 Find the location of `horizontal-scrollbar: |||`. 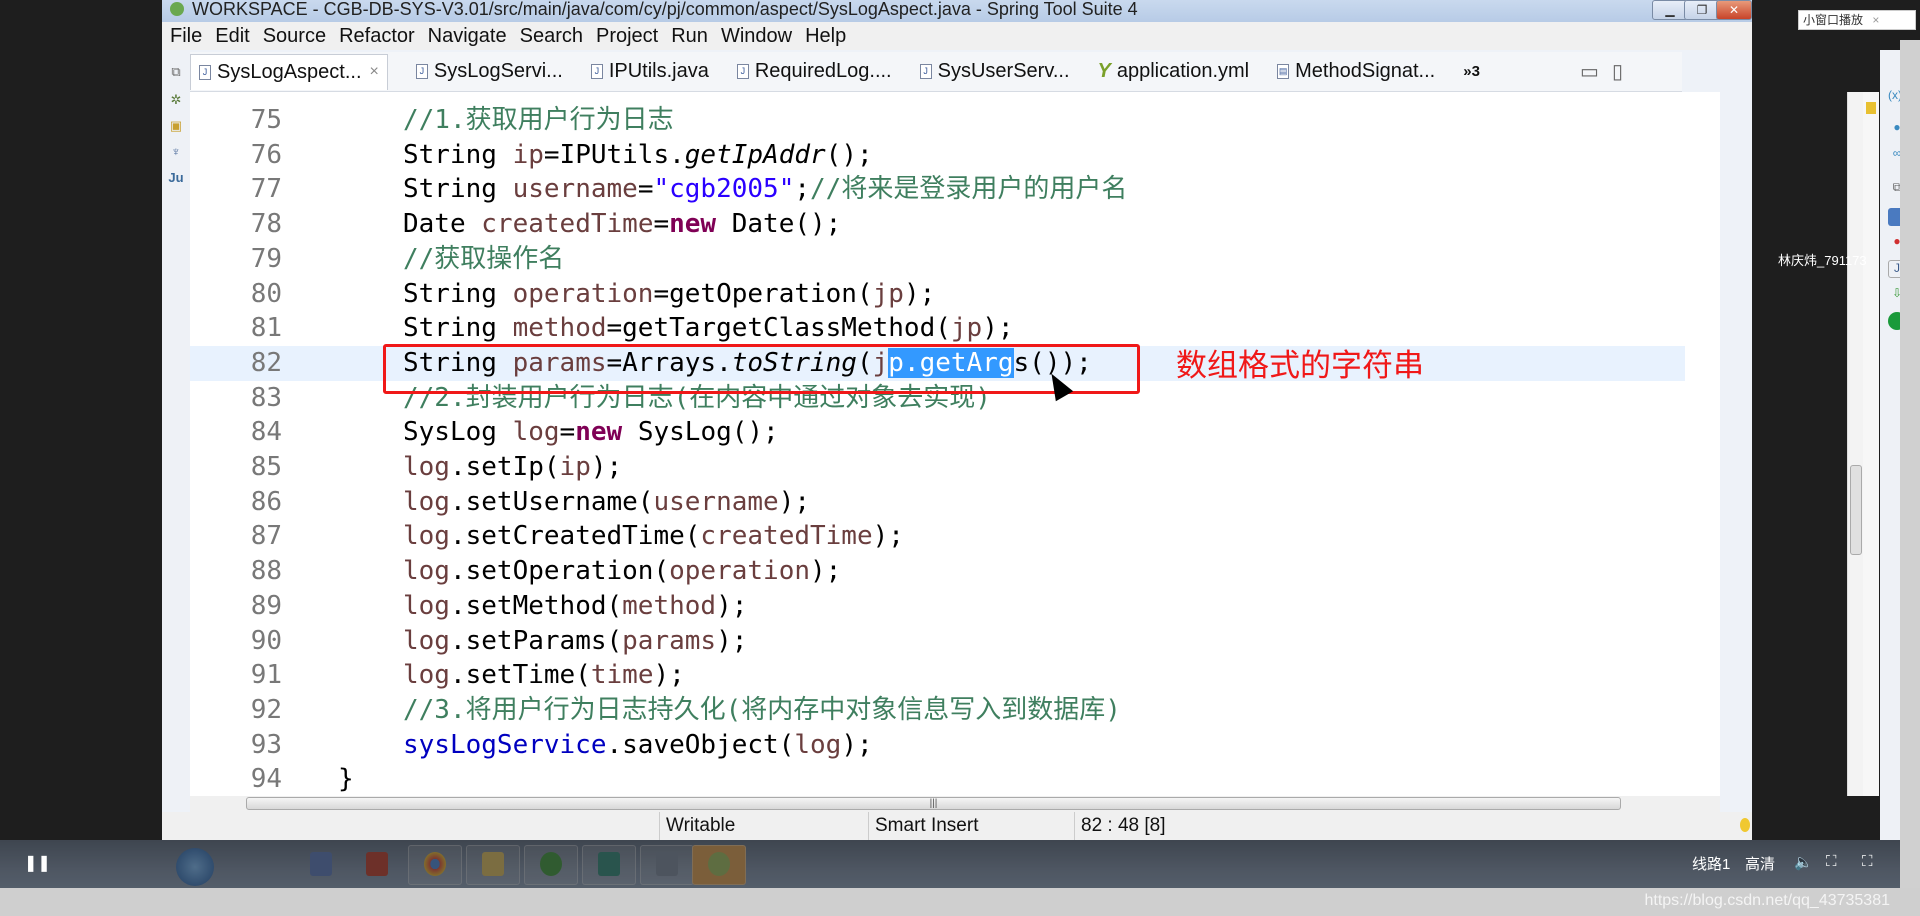

horizontal-scrollbar: ||| is located at coordinates (955, 804).